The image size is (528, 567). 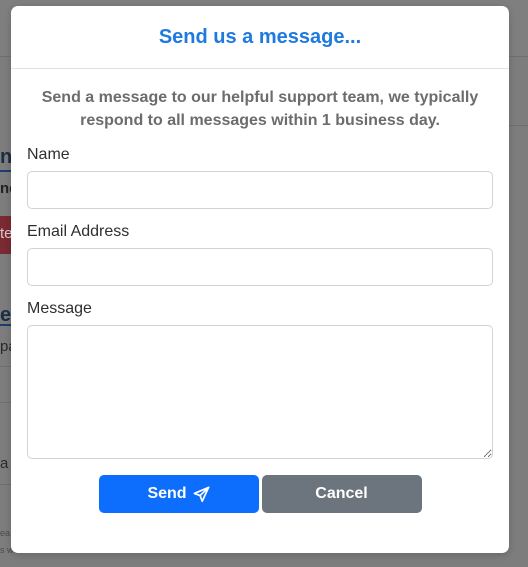 I want to click on email-label: Email Address, so click(x=78, y=231).